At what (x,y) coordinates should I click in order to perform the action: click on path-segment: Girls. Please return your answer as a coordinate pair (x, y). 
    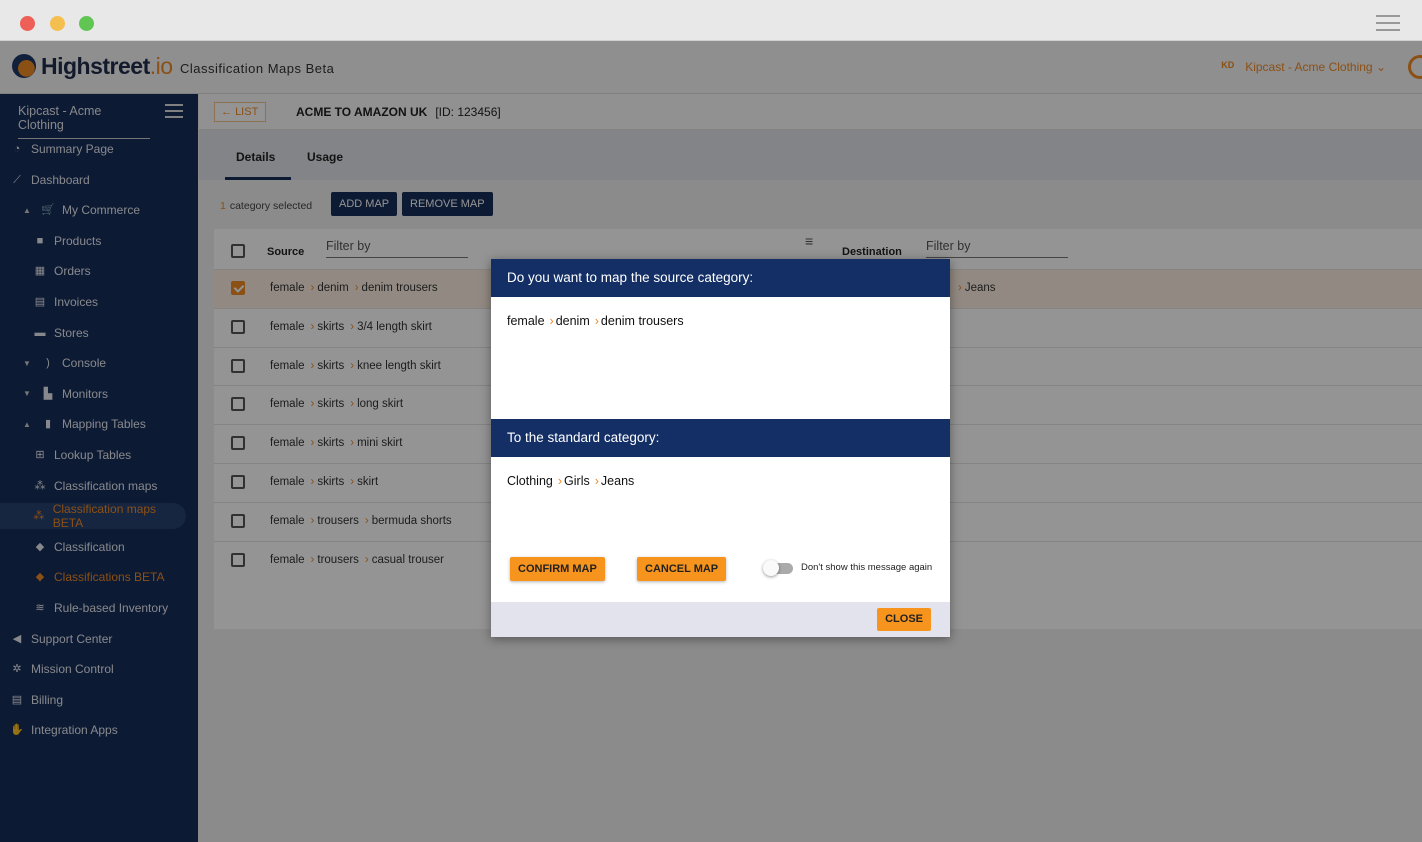
    Looking at the image, I should click on (577, 481).